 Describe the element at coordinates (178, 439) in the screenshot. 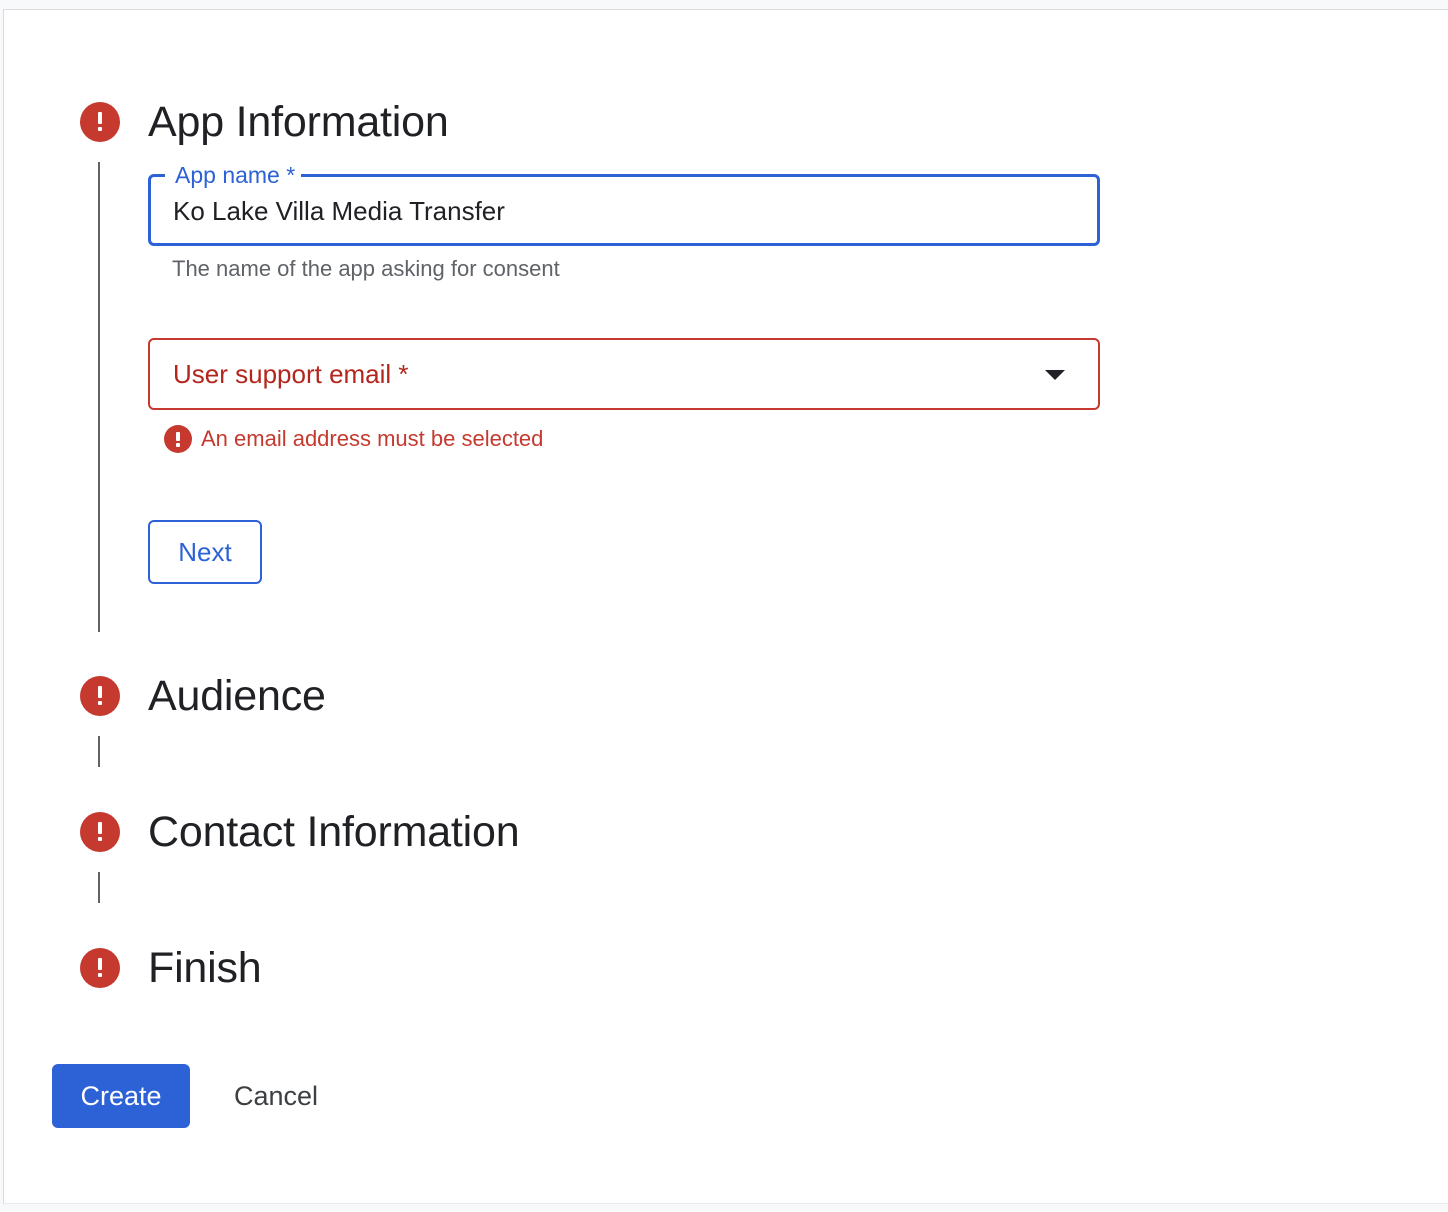

I see `error-icon` at that location.